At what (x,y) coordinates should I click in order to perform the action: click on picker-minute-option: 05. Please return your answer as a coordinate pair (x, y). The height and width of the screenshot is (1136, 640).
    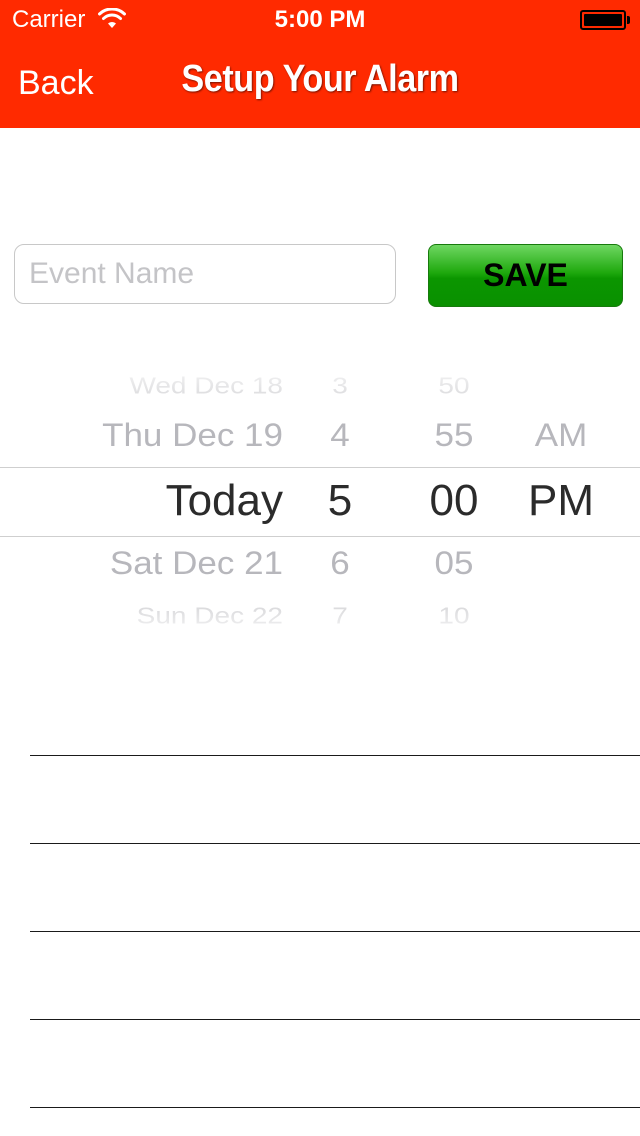
    Looking at the image, I should click on (454, 563).